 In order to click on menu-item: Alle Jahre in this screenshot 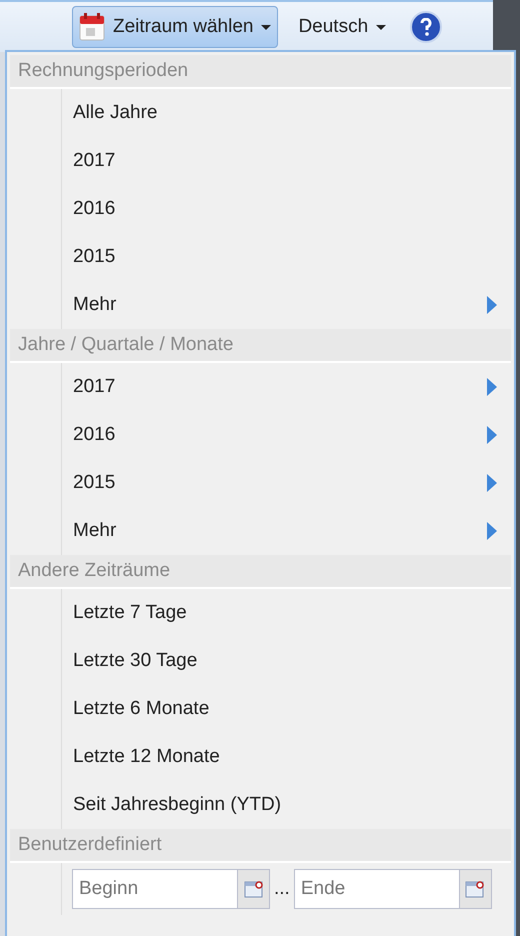, I will do `click(286, 113)`.